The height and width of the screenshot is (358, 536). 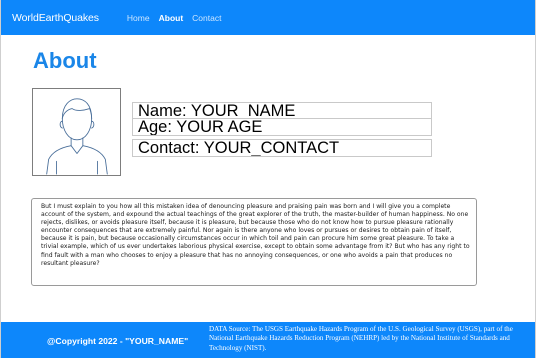 I want to click on brand-link: WorldEarthQuakes, so click(x=55, y=18).